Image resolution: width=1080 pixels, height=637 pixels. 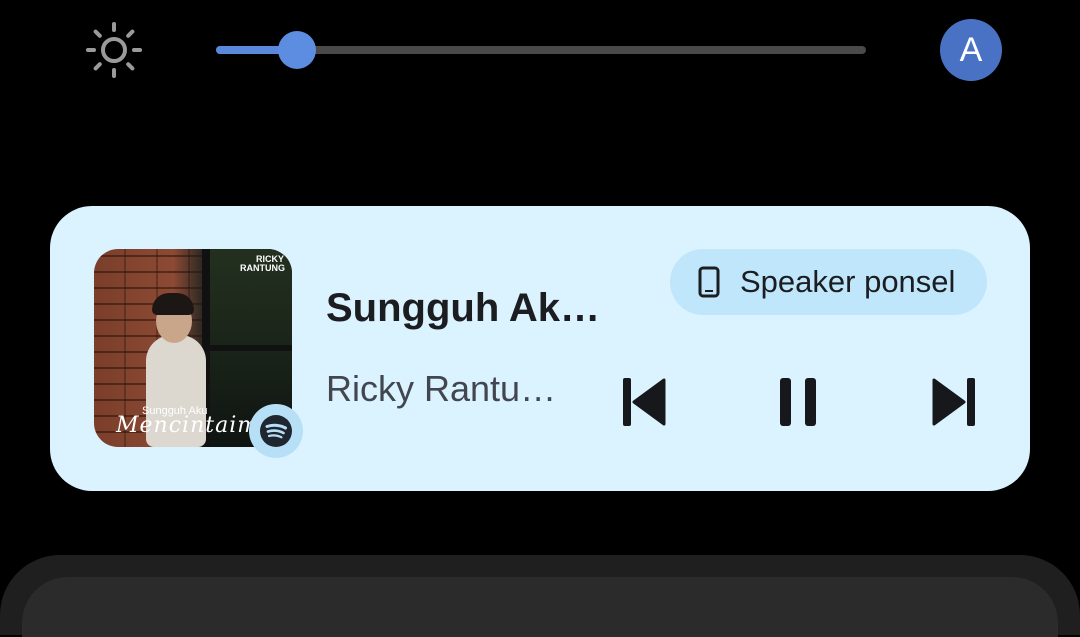 I want to click on pause-button, so click(x=798, y=404).